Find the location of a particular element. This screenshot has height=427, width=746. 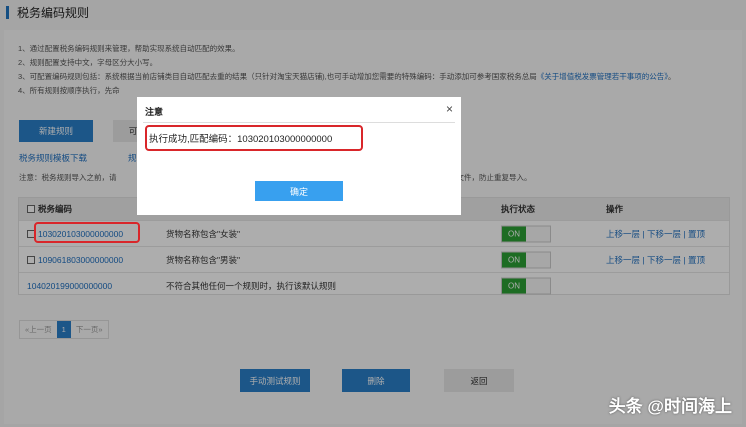

dialog-title: 注意 is located at coordinates (154, 112).